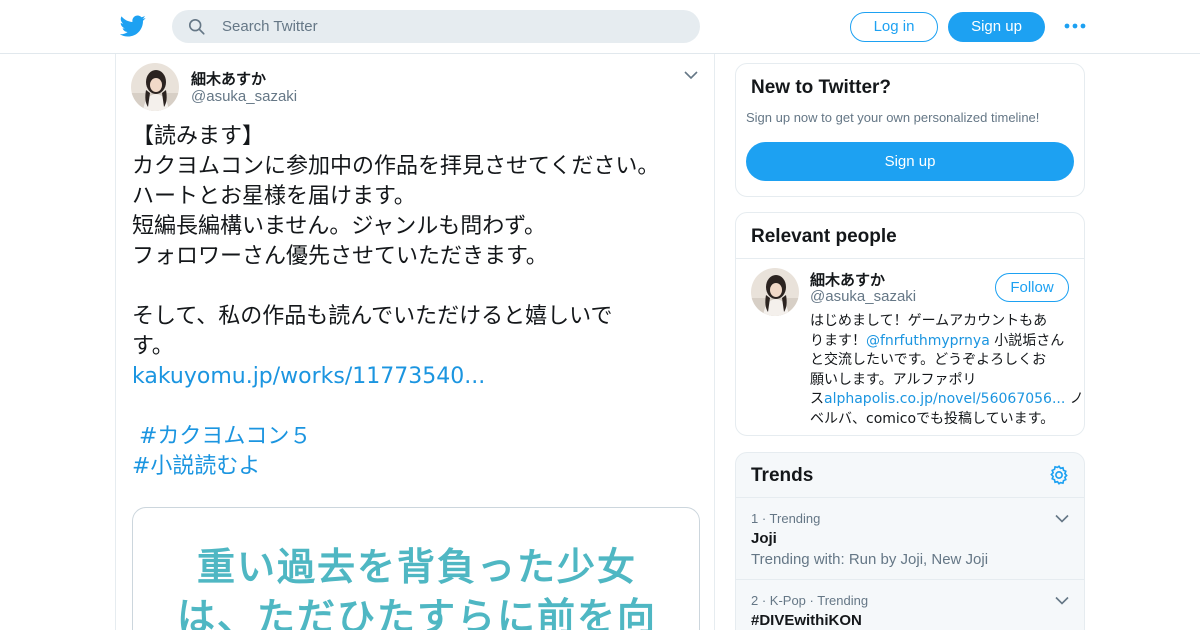 Image resolution: width=1200 pixels, height=630 pixels. What do you see at coordinates (1074, 399) in the screenshot?
I see `bio-text: ノ` at bounding box center [1074, 399].